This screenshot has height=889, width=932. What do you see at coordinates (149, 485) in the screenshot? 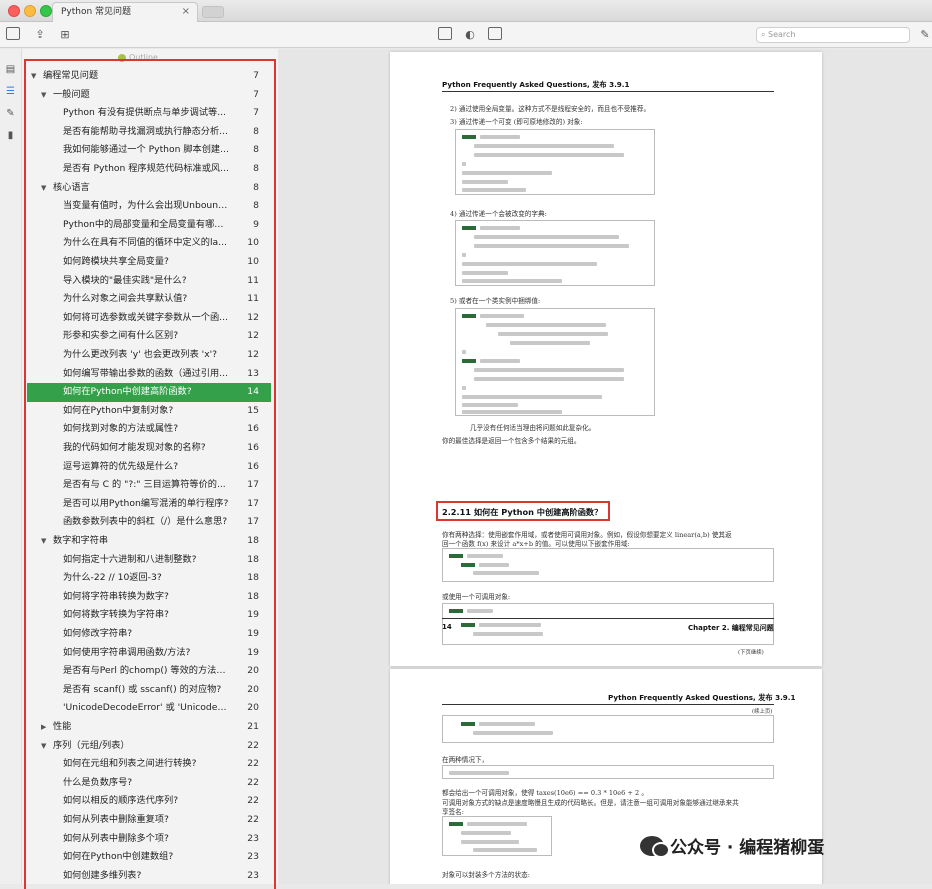
I see `outline-item: 是否有与 C 的 "?:" 三目运算符等价的... 17` at bounding box center [149, 485].